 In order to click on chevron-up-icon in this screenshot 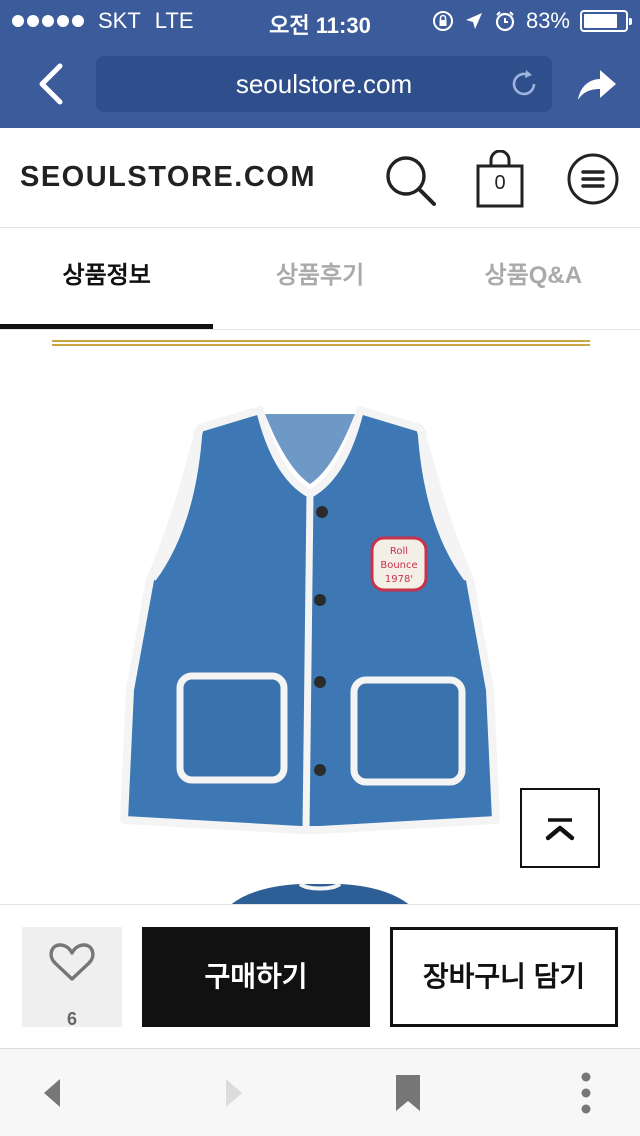, I will do `click(560, 829)`.